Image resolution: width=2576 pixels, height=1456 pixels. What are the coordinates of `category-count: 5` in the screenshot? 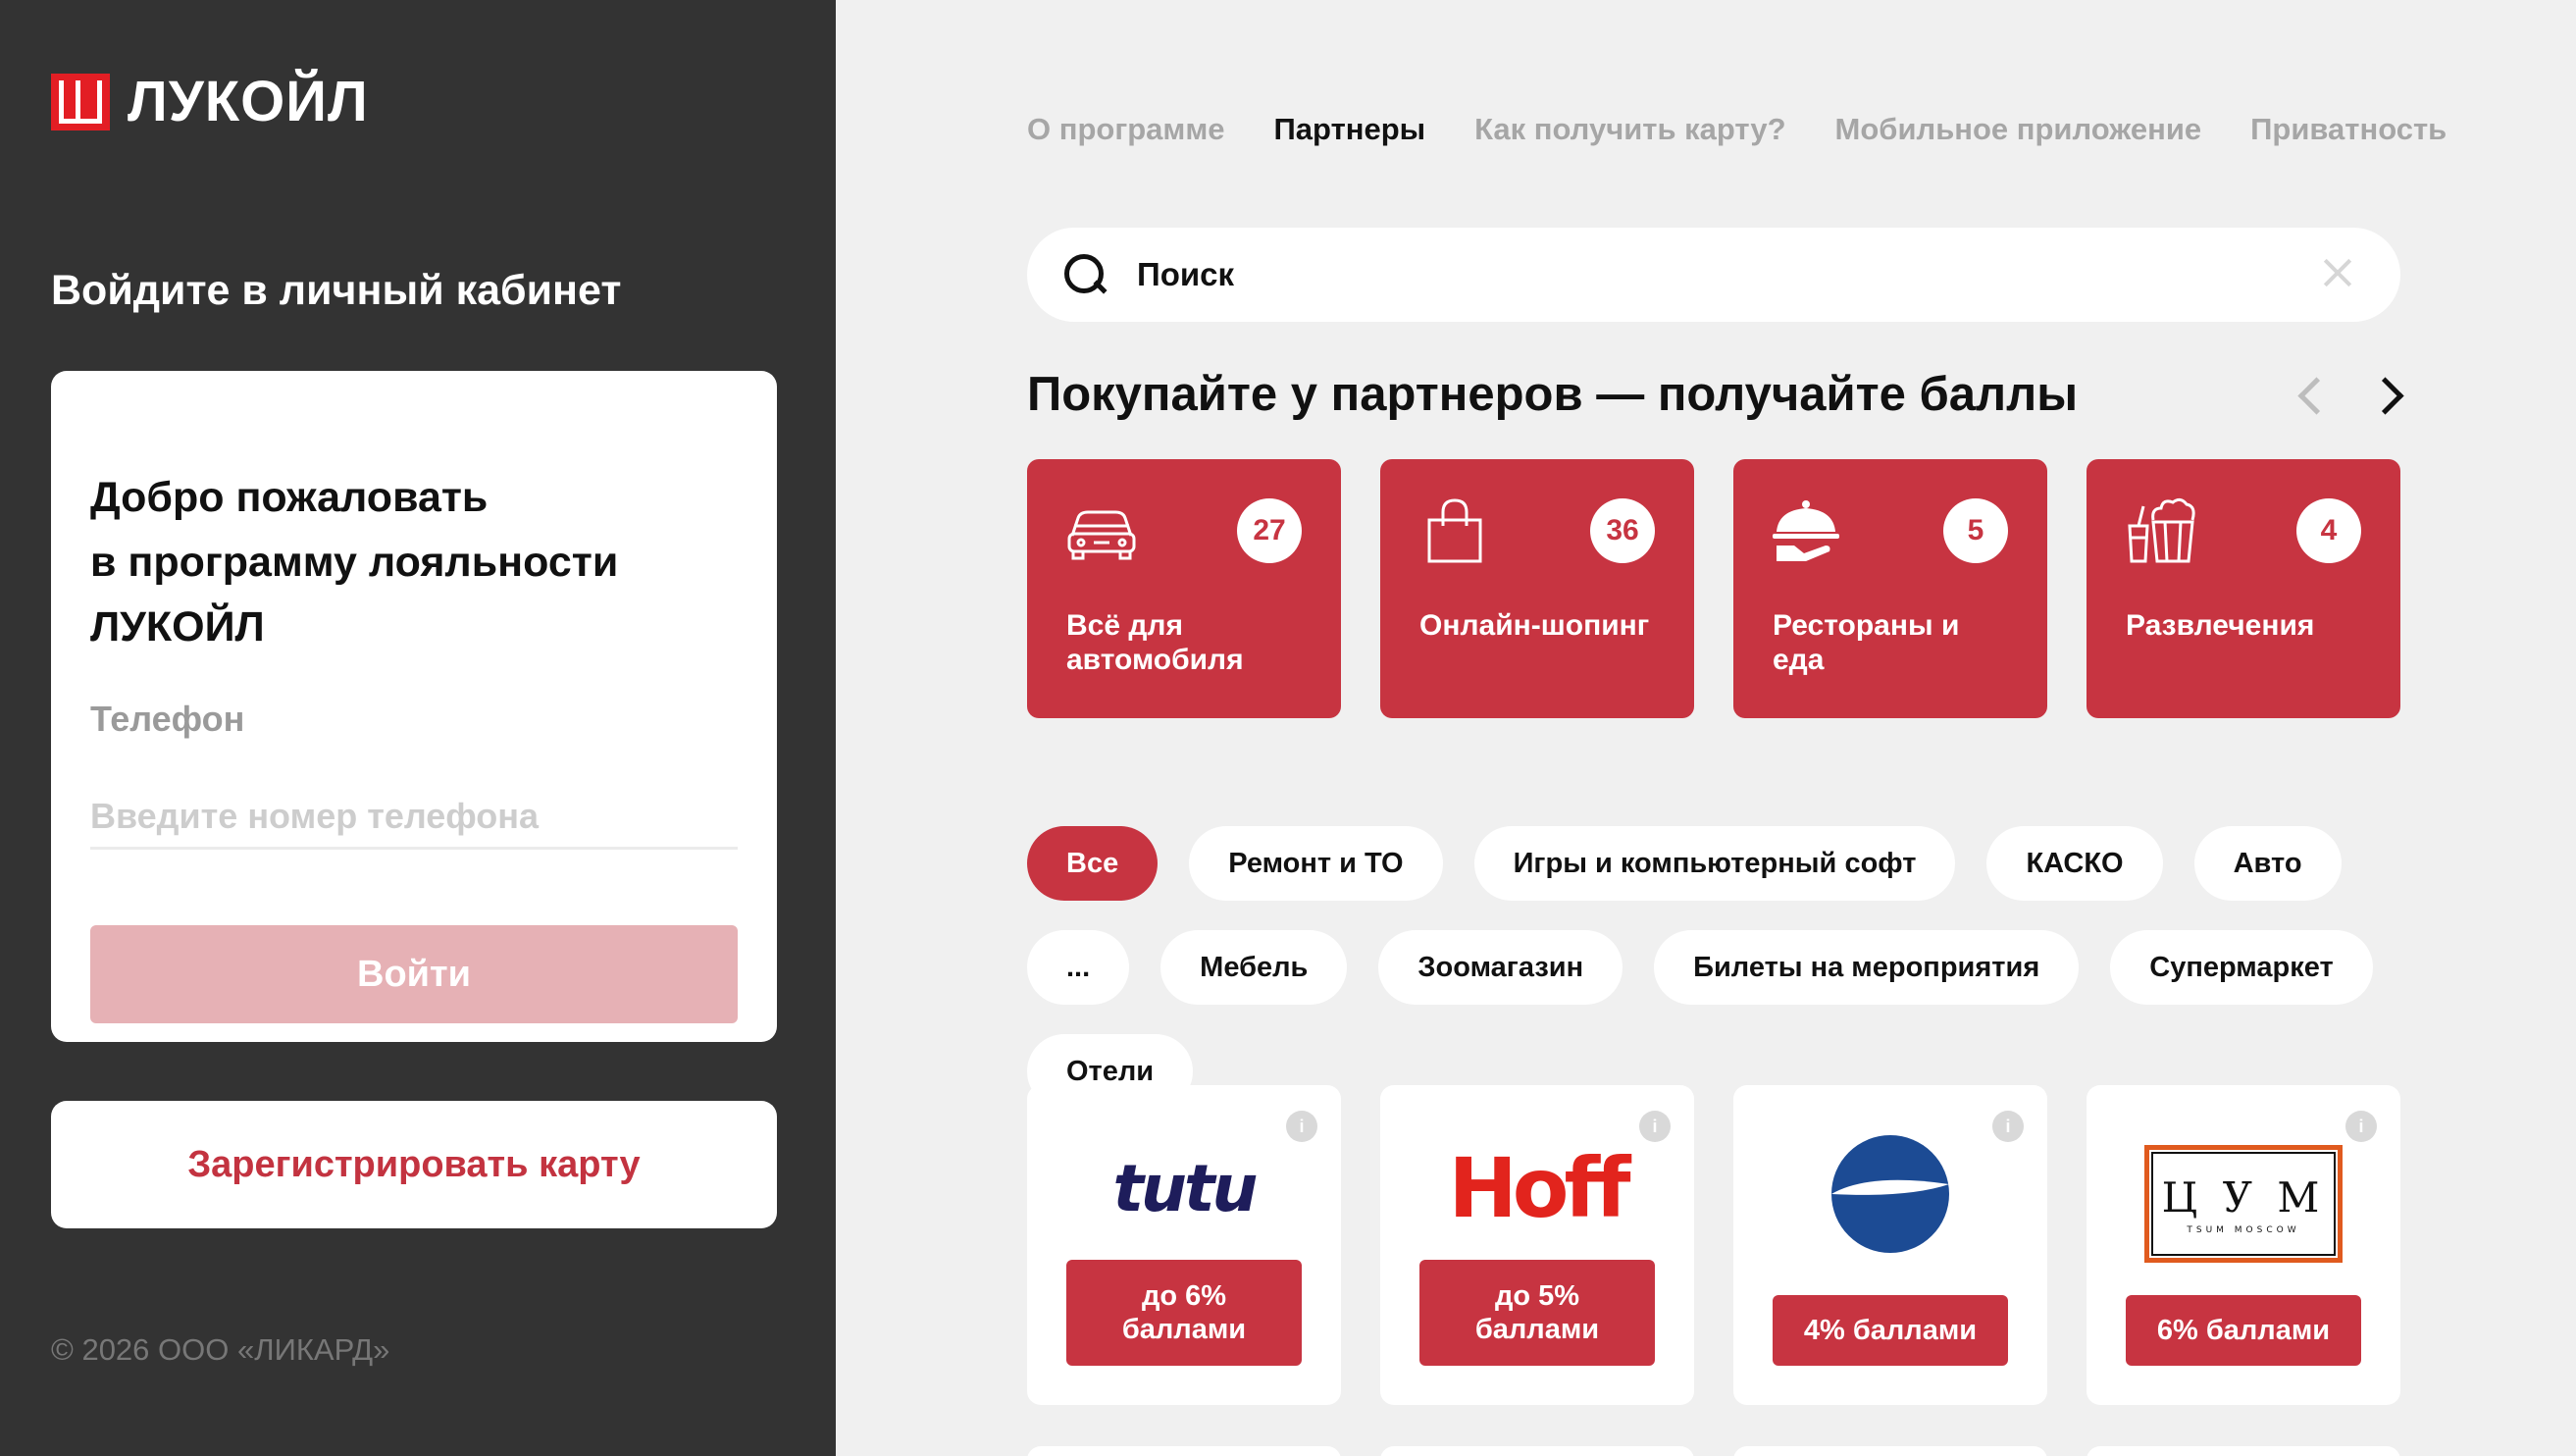 It's located at (1975, 530).